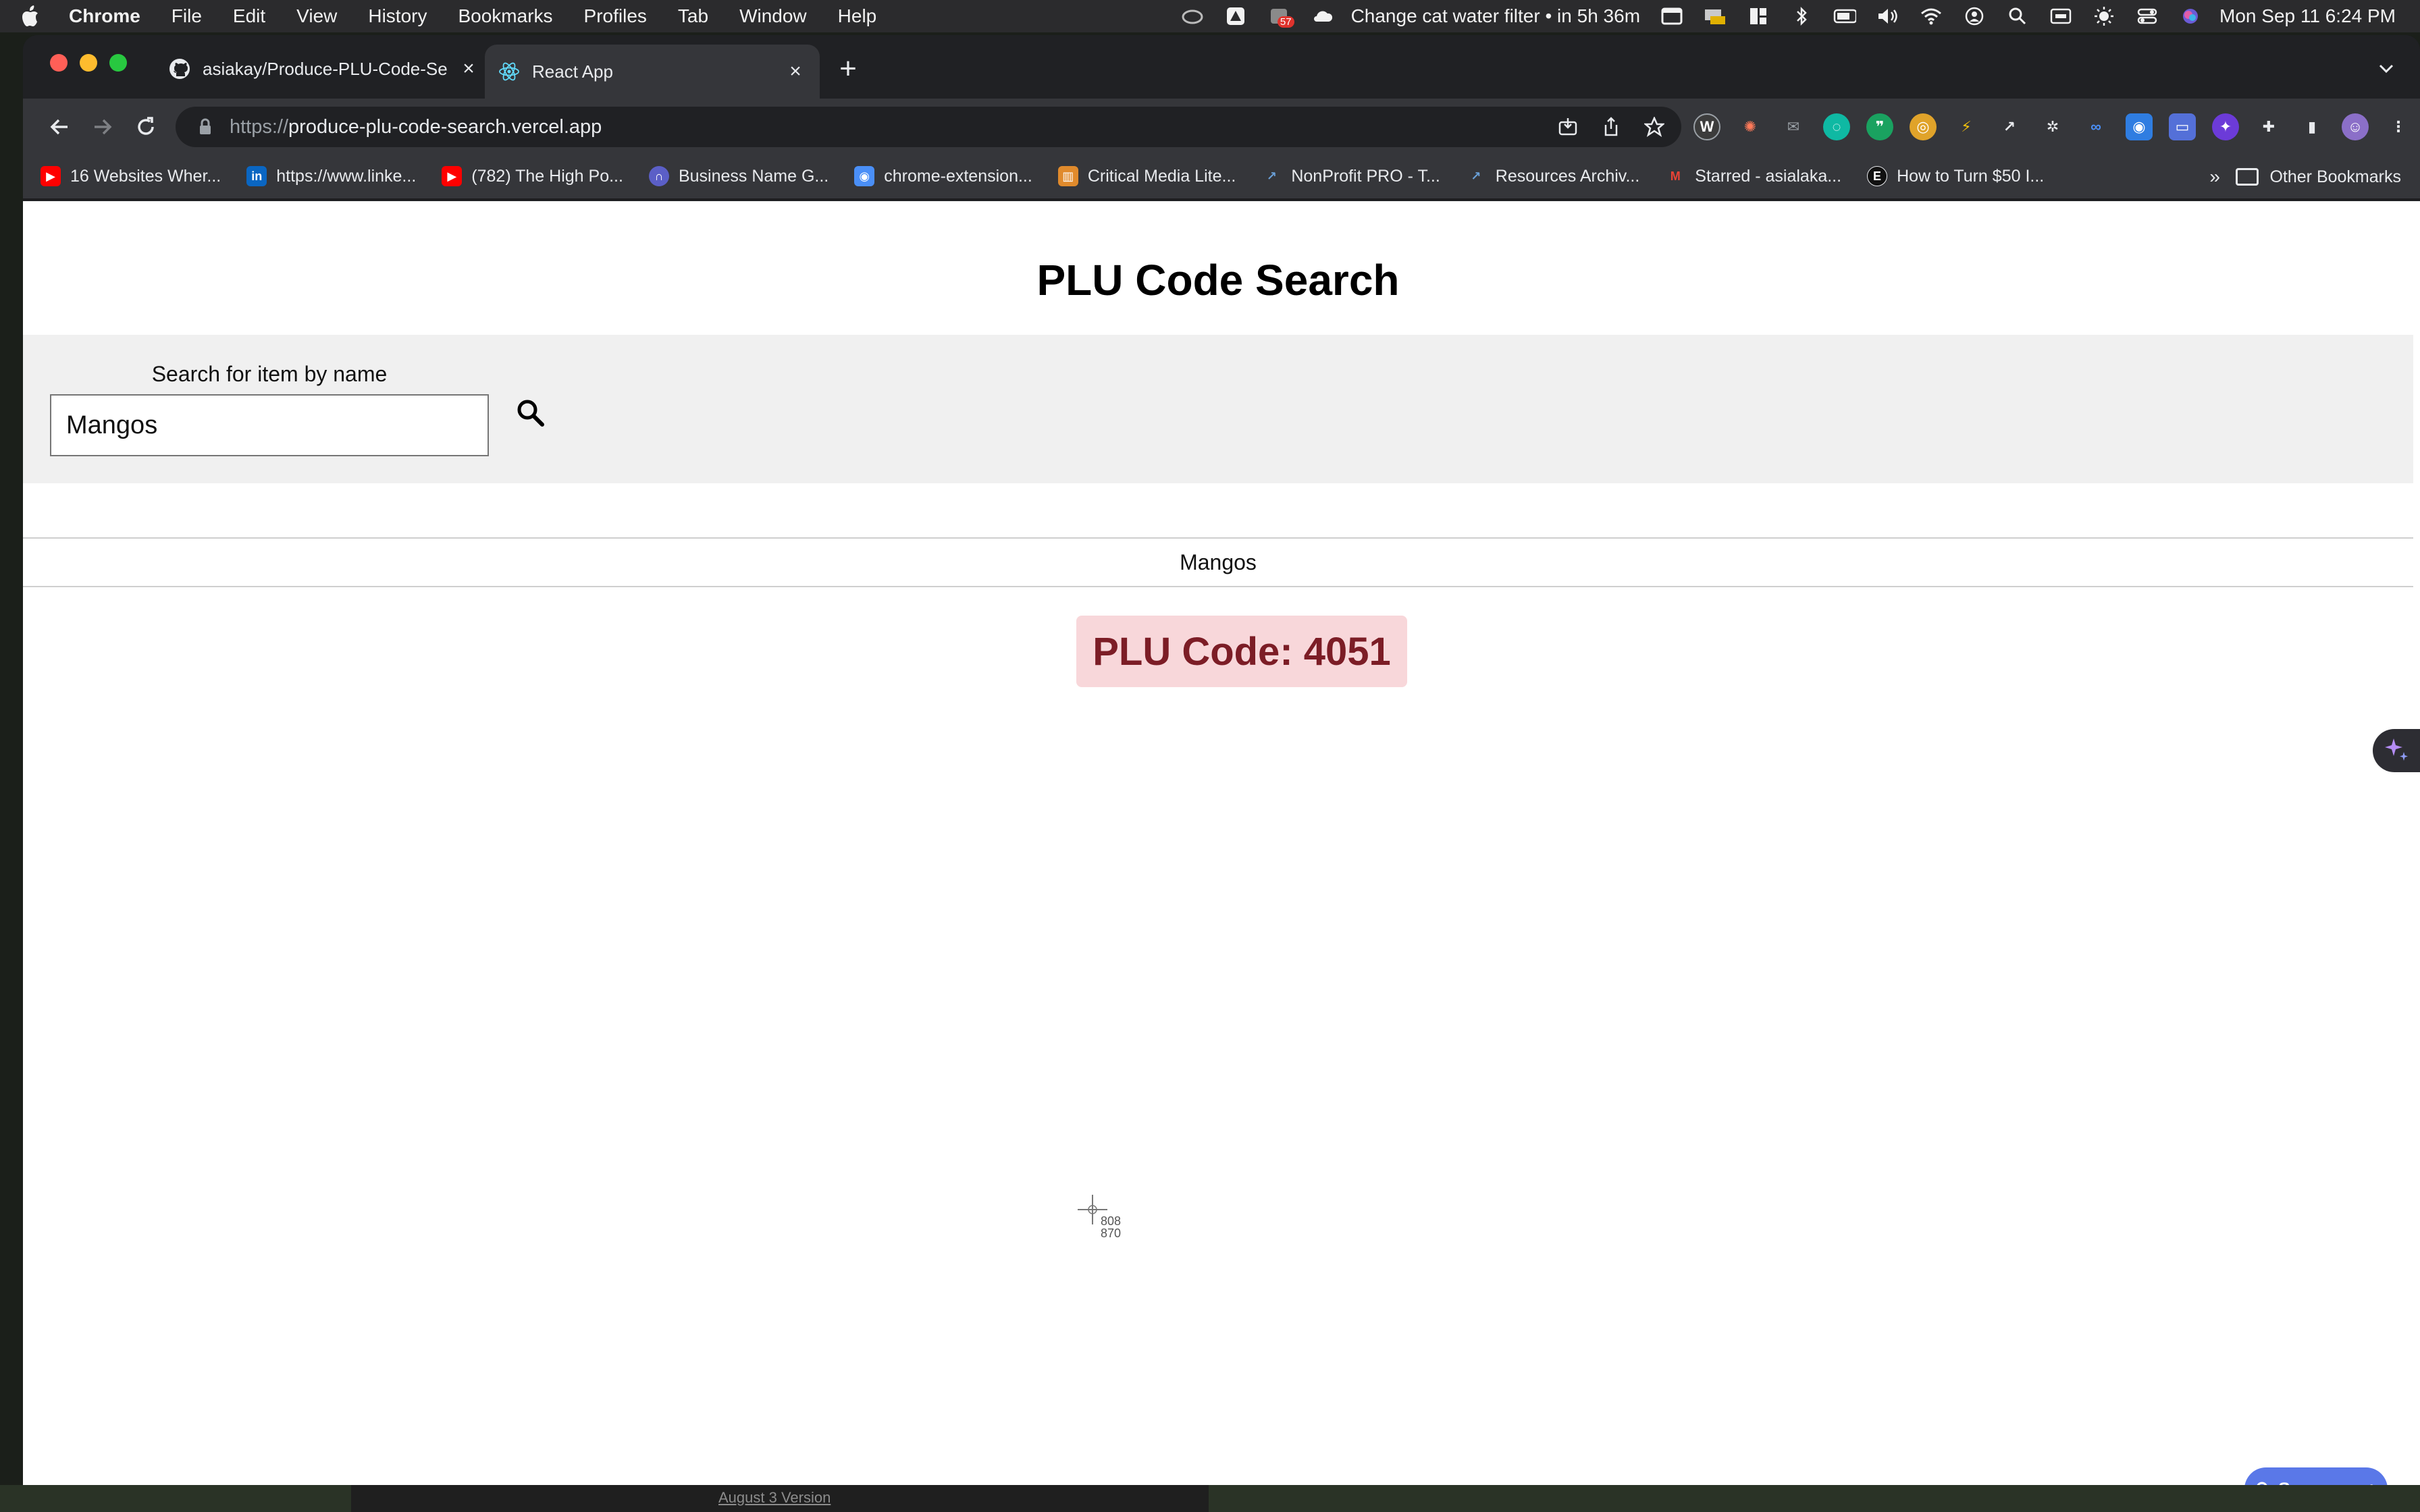 The image size is (2420, 1512). Describe the element at coordinates (1750, 126) in the screenshot. I see `hubspot-extension-icon: ✺` at that location.